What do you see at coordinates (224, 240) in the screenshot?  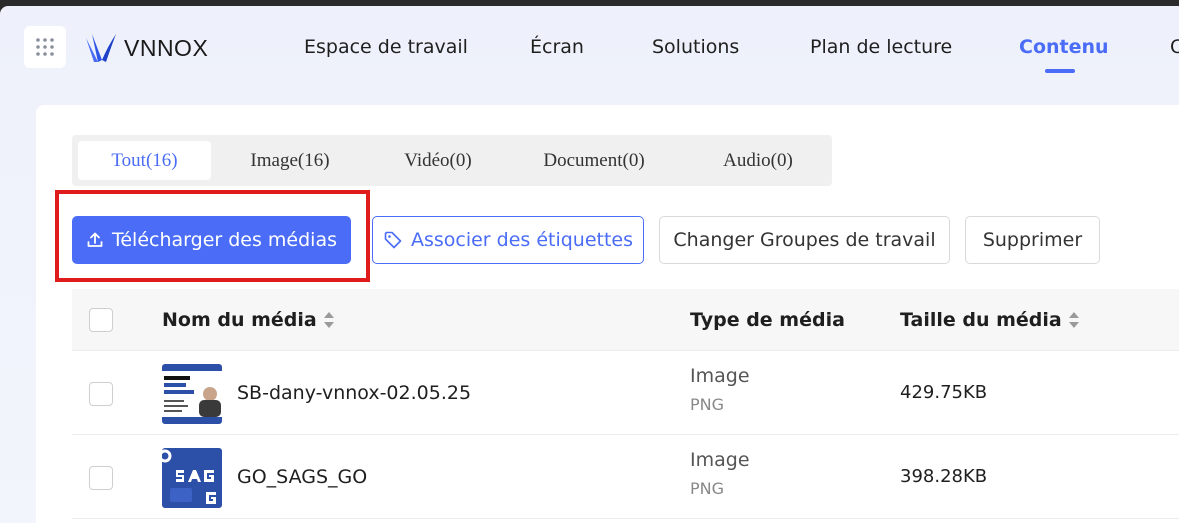 I see `upload-media-label: Télécharger des médias` at bounding box center [224, 240].